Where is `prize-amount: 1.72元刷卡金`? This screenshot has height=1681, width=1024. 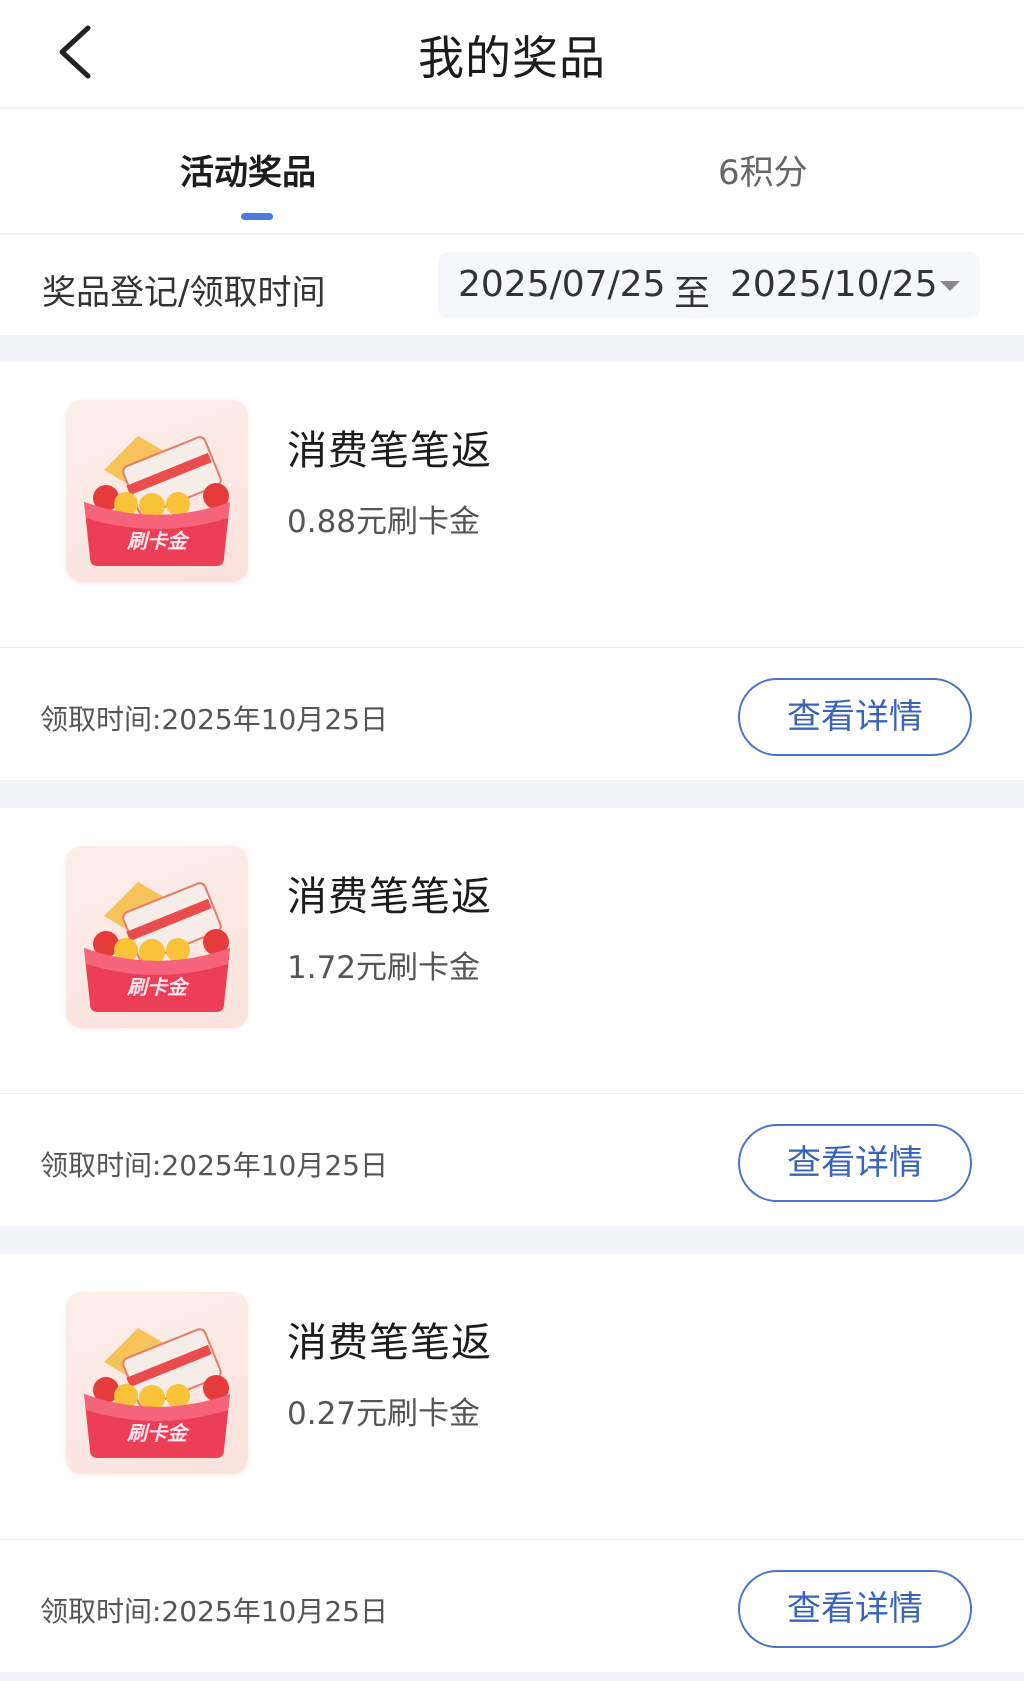 prize-amount: 1.72元刷卡金 is located at coordinates (384, 968).